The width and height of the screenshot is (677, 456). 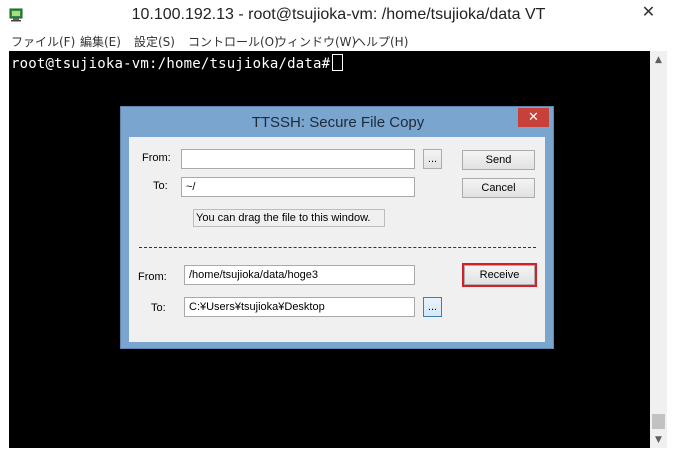 What do you see at coordinates (160, 186) in the screenshot?
I see `send-to-label: To:` at bounding box center [160, 186].